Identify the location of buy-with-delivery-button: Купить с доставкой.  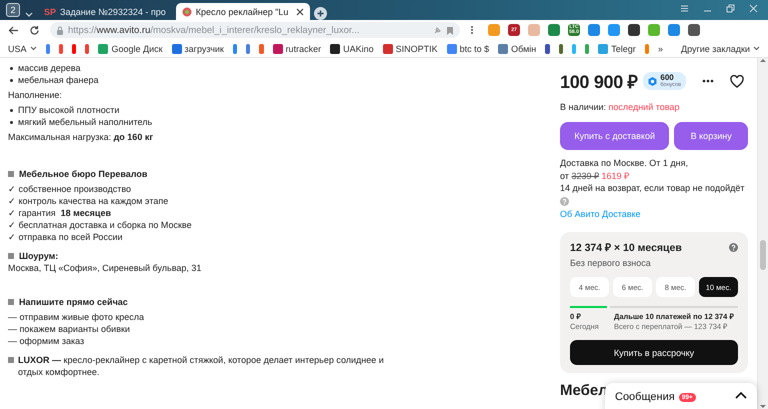
(615, 136).